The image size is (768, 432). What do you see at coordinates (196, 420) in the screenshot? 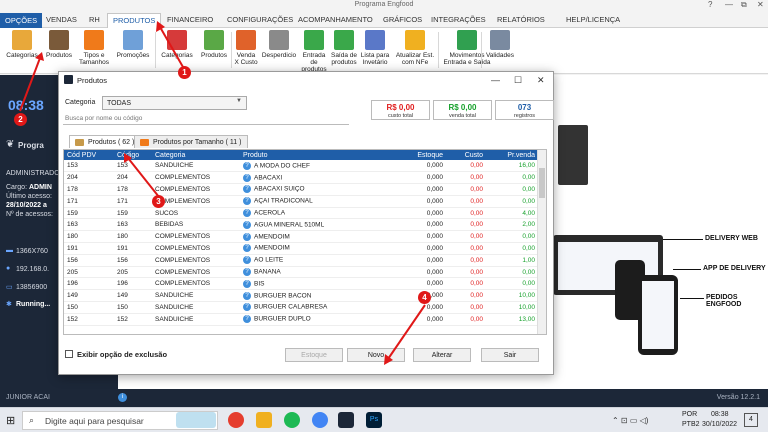
I see `taskbar-weather-icon` at bounding box center [196, 420].